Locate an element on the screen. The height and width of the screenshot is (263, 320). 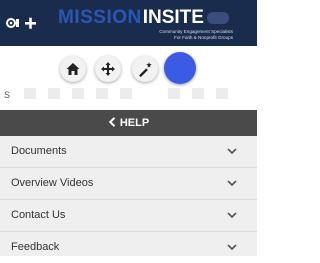
home-button is located at coordinates (73, 69).